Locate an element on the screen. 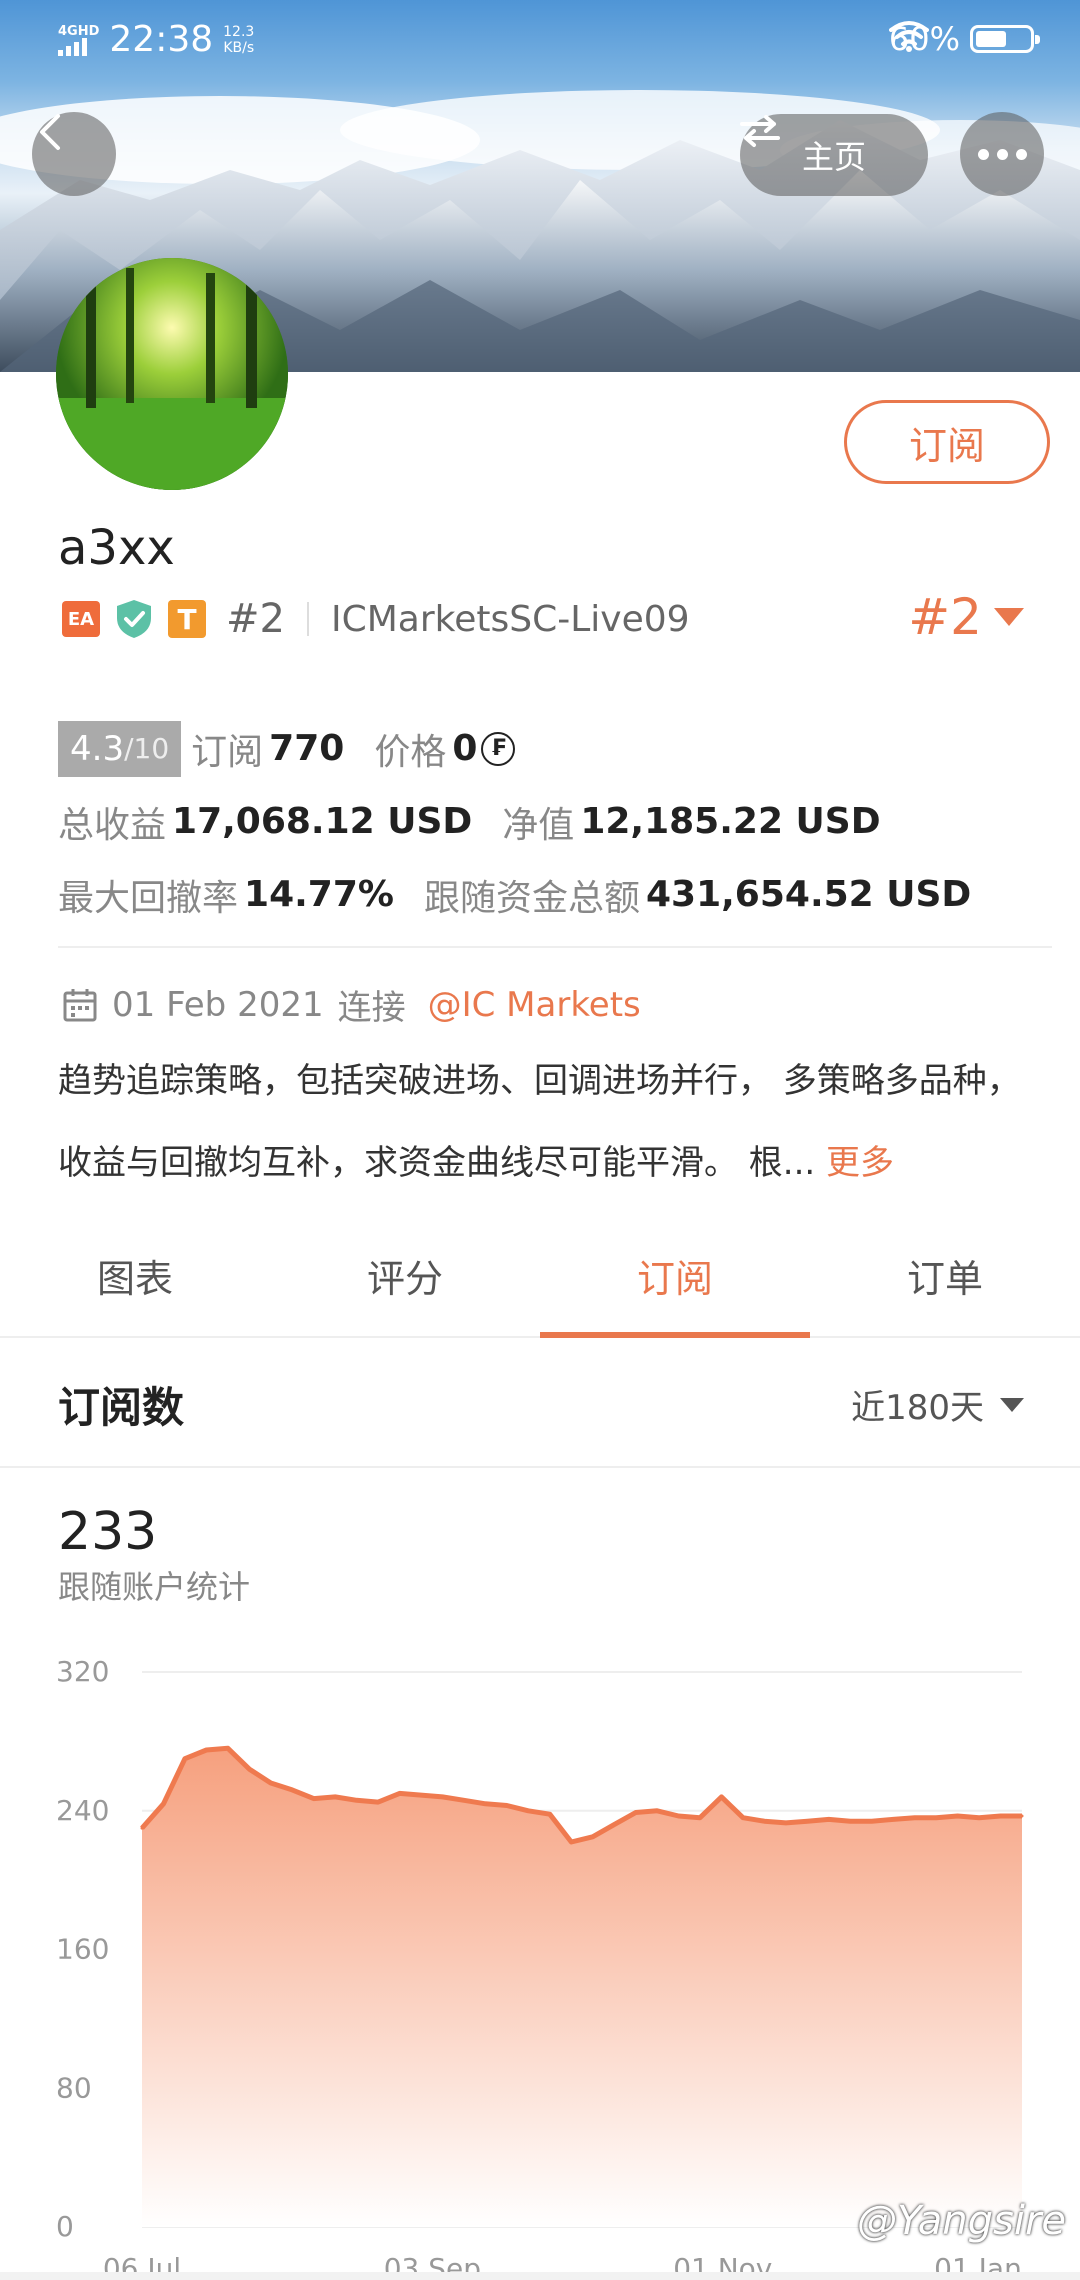 Image resolution: width=1080 pixels, height=2280 pixels. y-tick-label: 80 is located at coordinates (74, 2087).